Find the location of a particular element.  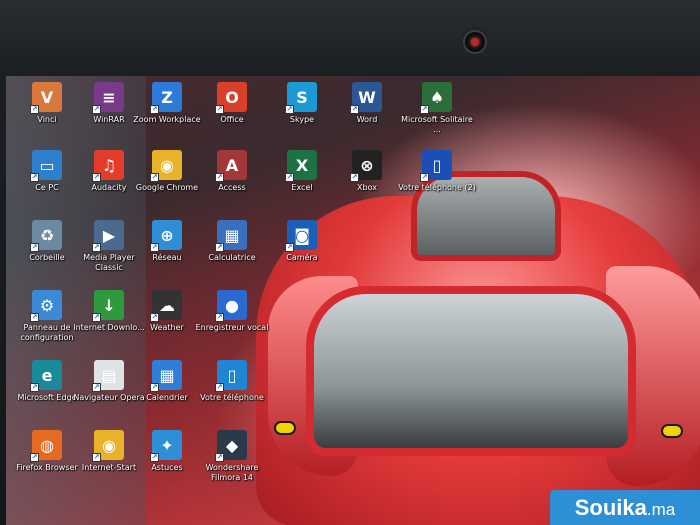

desktop-icon: ⊗ ↗ Xbox is located at coordinates (367, 182).